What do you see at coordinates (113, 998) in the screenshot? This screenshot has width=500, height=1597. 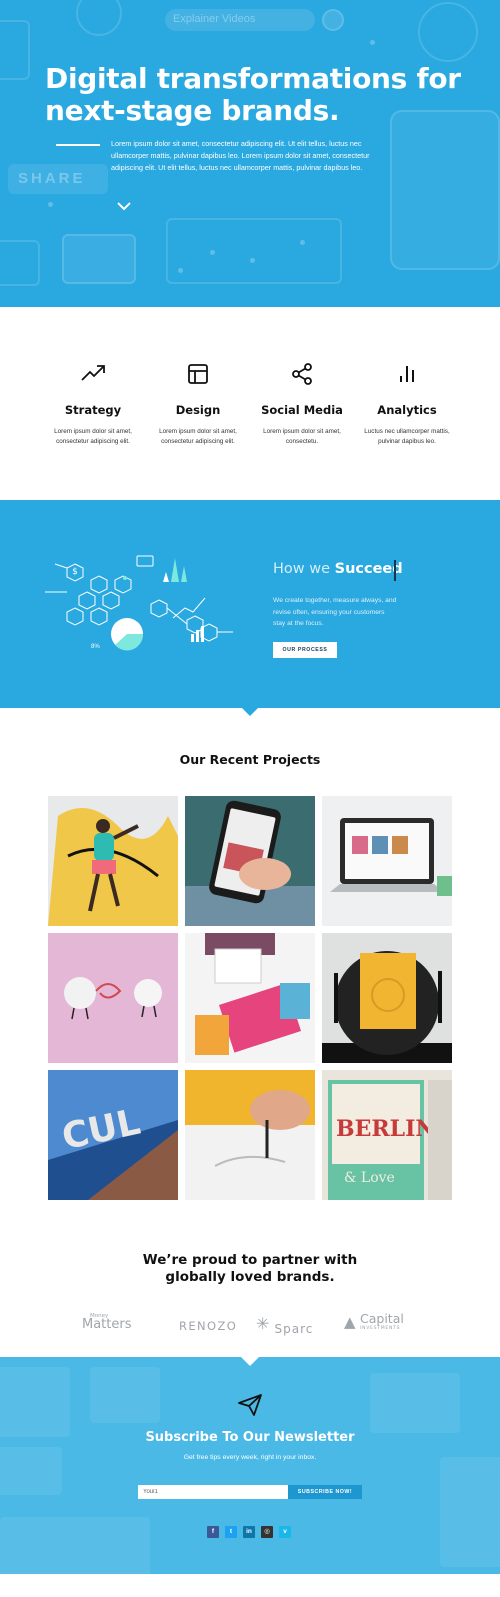 I see `project-tile-cotton` at bounding box center [113, 998].